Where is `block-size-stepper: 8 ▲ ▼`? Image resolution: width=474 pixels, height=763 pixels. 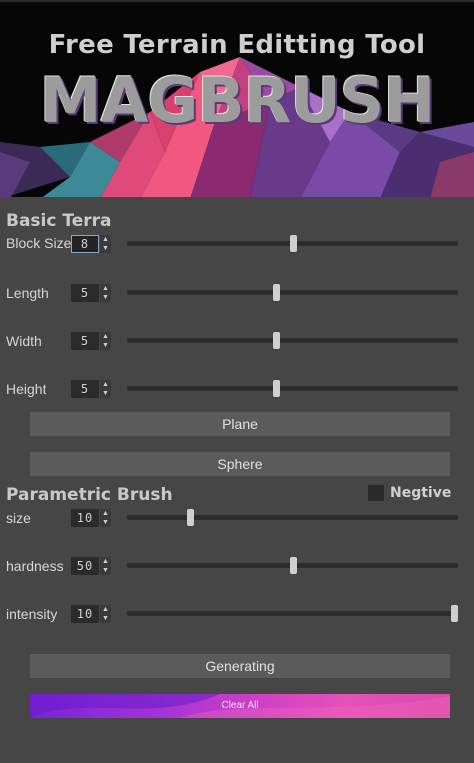 block-size-stepper: 8 ▲ ▼ is located at coordinates (91, 244).